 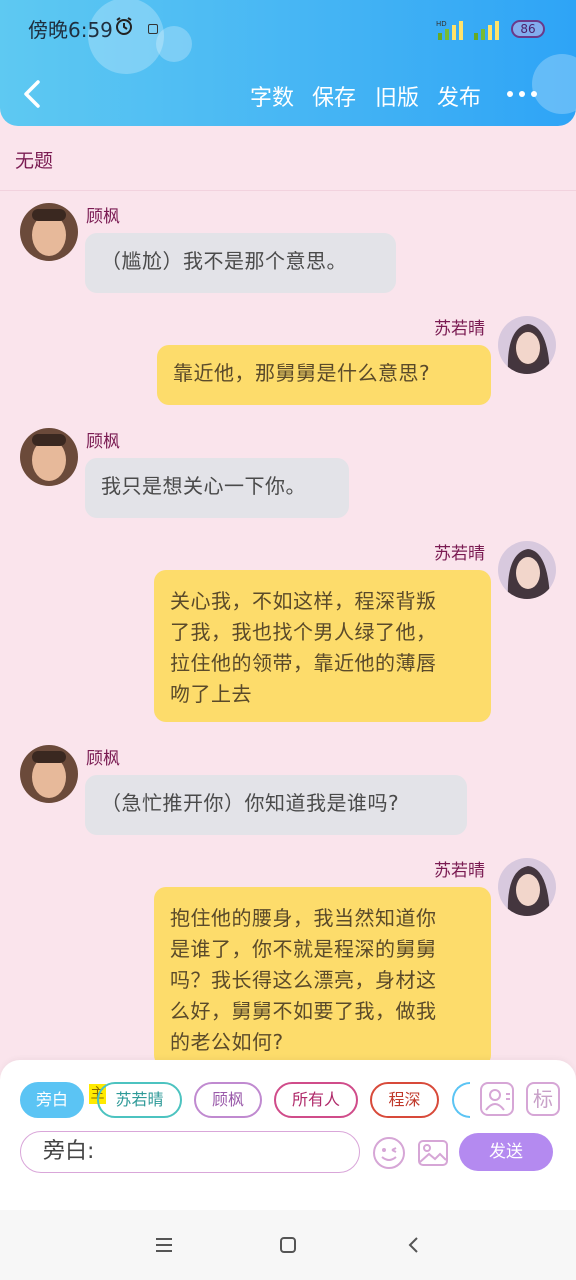 I want to click on svg-text: HD, so click(x=441, y=24).